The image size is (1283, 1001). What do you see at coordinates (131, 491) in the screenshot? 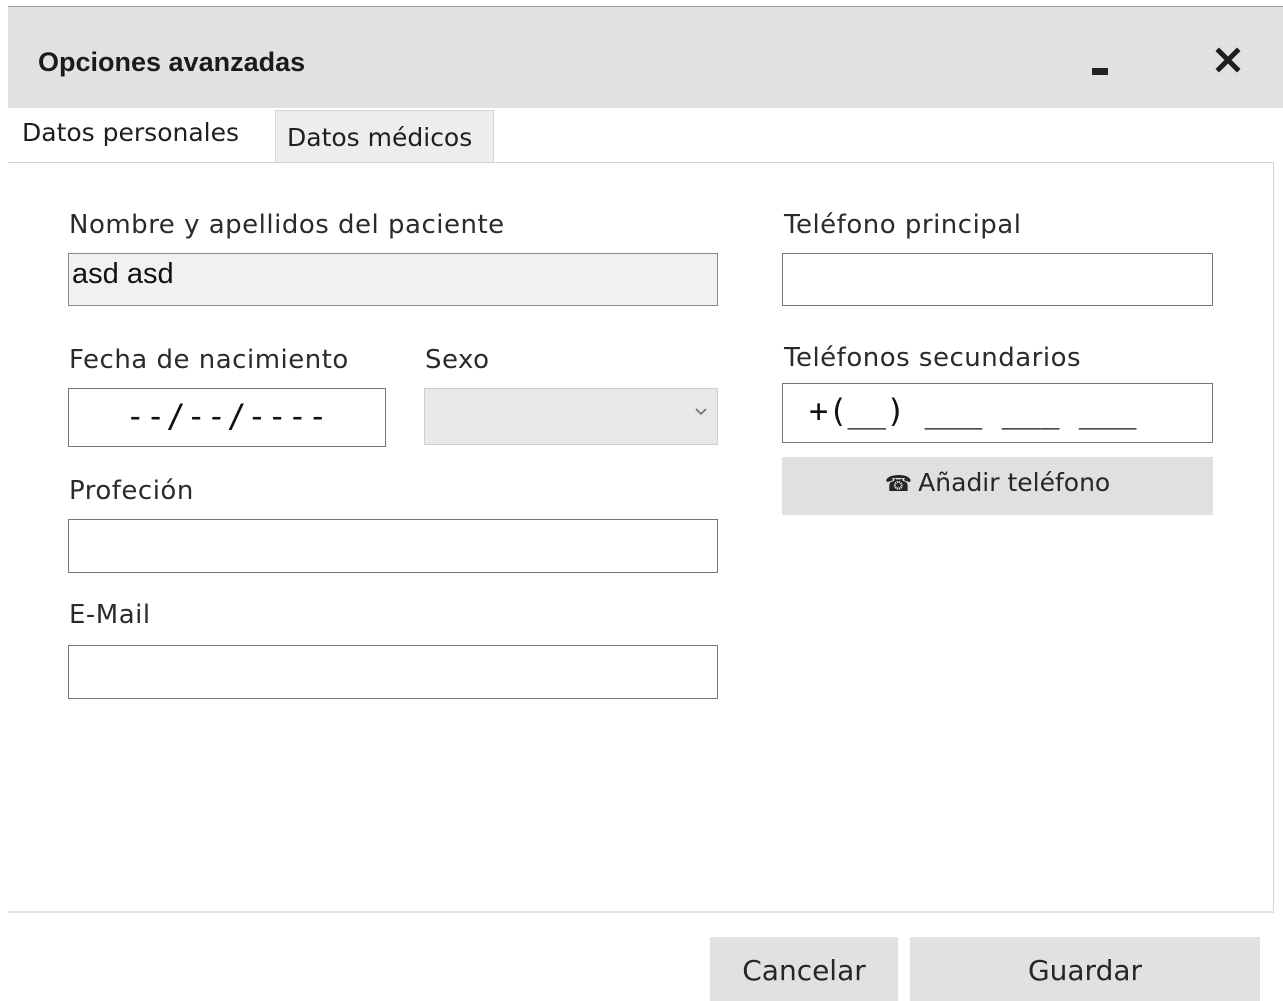
I see `profession-label: Profeción` at bounding box center [131, 491].